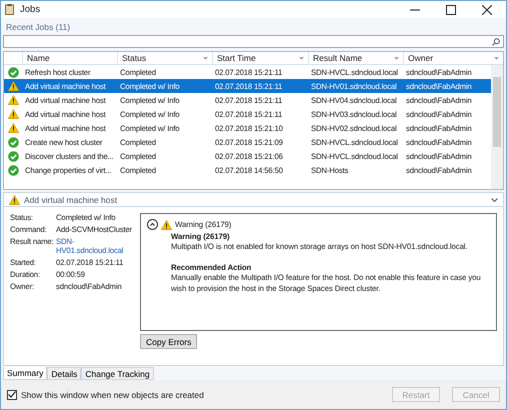 The width and height of the screenshot is (507, 410). Describe the element at coordinates (451, 9) in the screenshot. I see `maximize-icon` at that location.